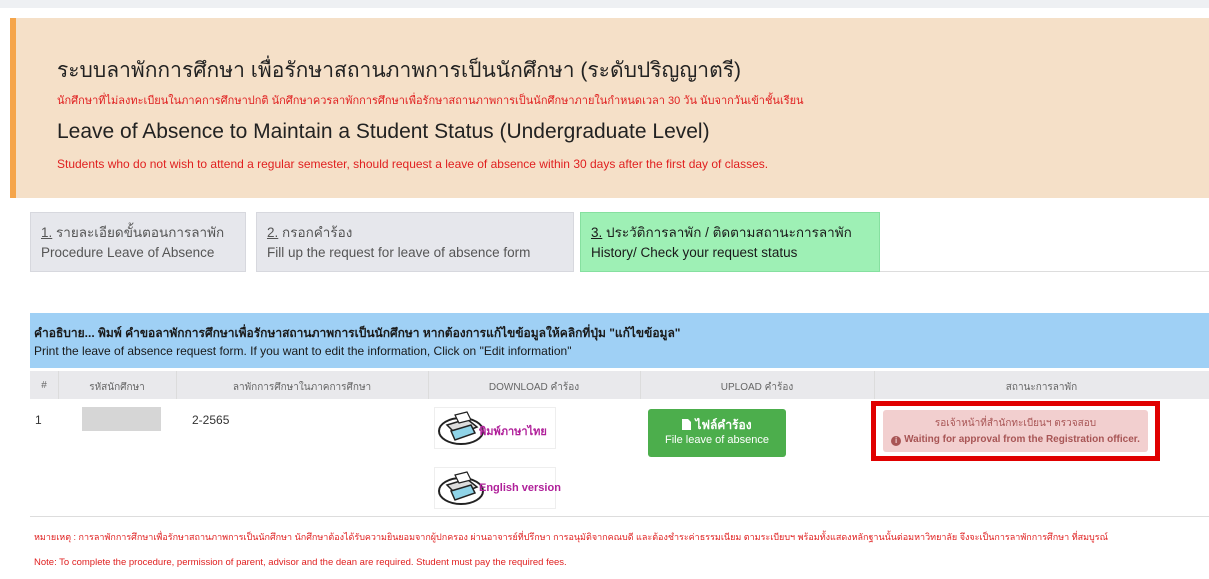 The height and width of the screenshot is (579, 1209). What do you see at coordinates (717, 440) in the screenshot?
I see `upload-label-en: File leave of absence` at bounding box center [717, 440].